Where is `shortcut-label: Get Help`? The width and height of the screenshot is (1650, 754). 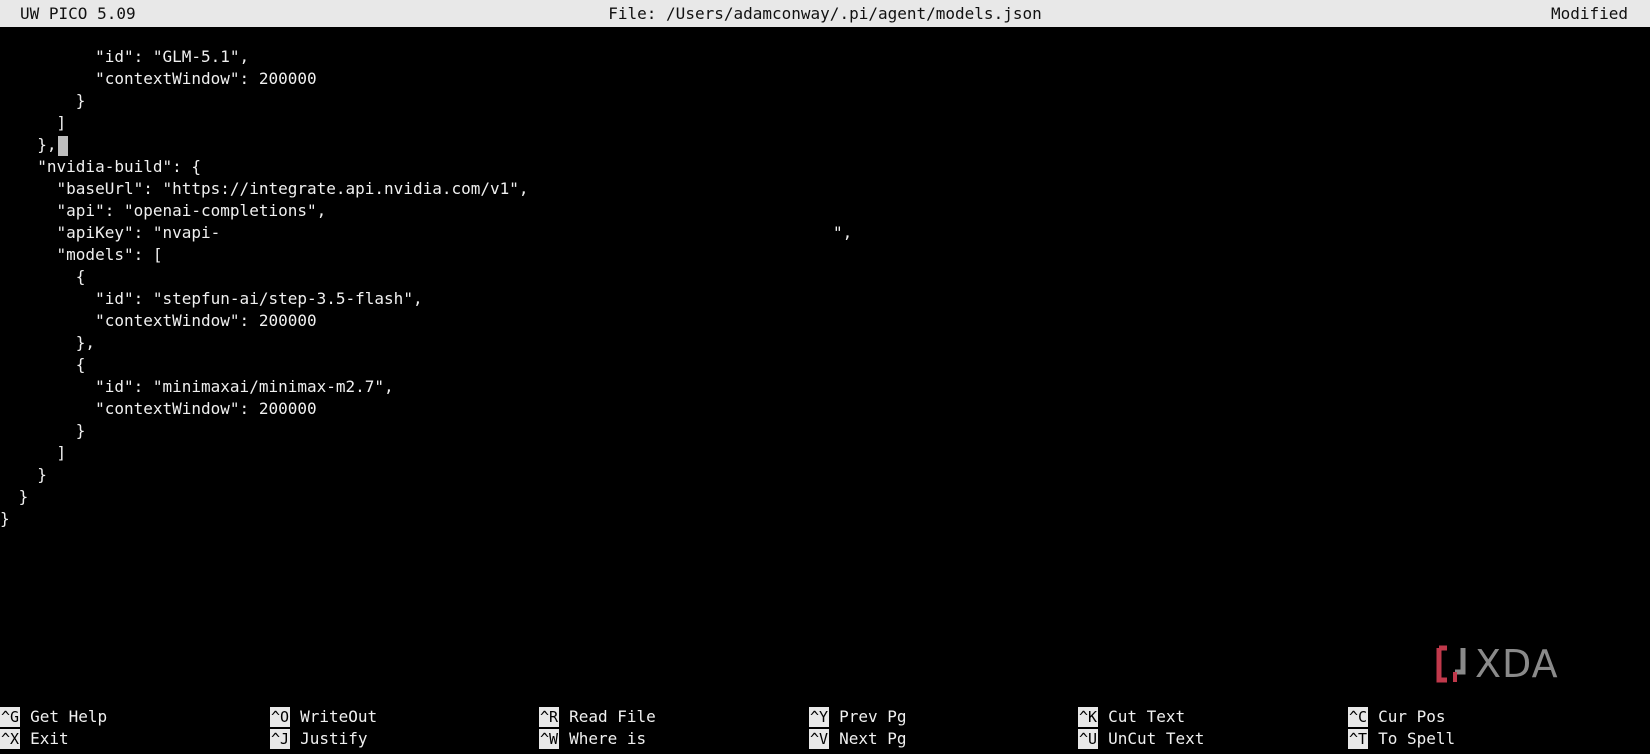 shortcut-label: Get Help is located at coordinates (69, 716).